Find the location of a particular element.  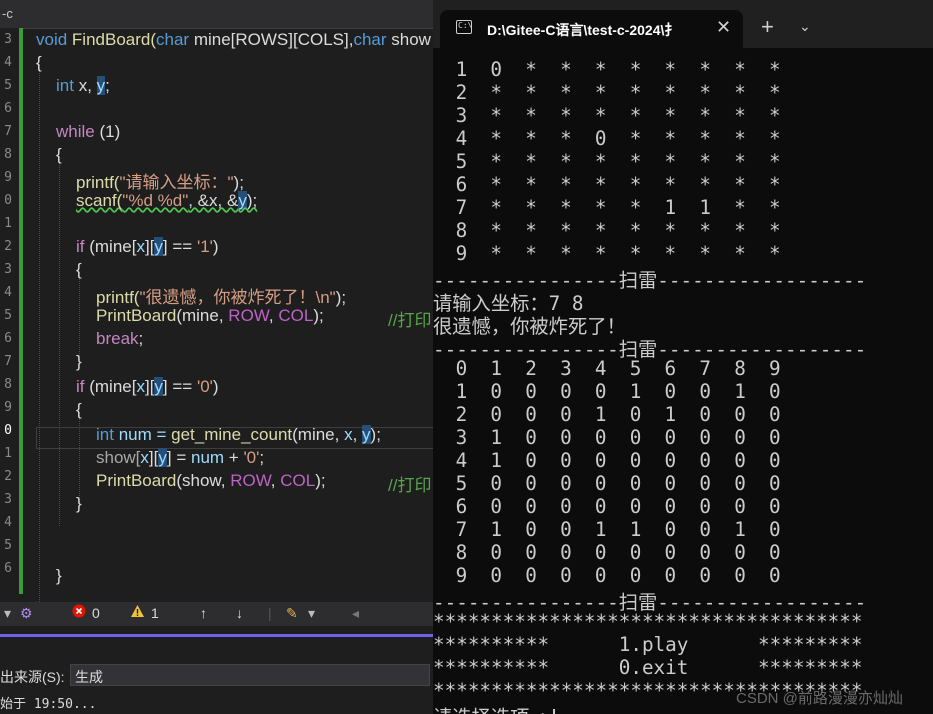

terminal-line: 7 1 0 0 1 1 0 0 1 0 is located at coordinates (612, 529).